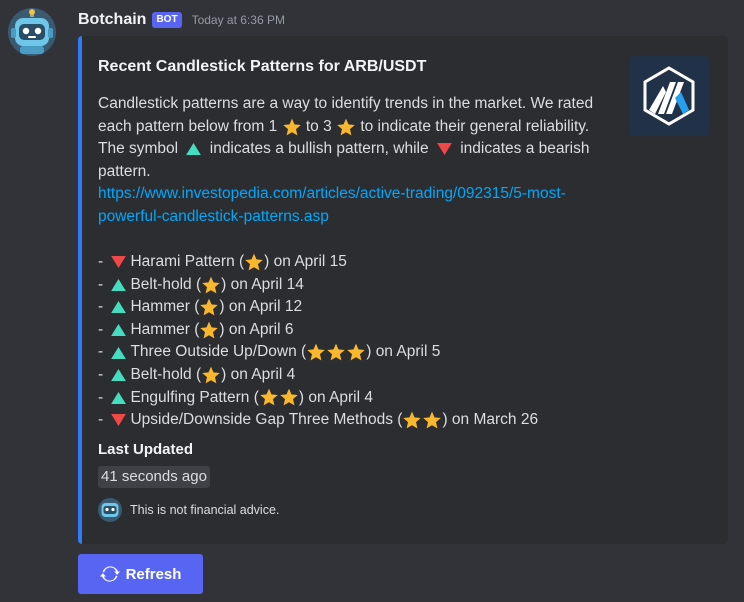  What do you see at coordinates (110, 510) in the screenshot?
I see `robot-footer-icon` at bounding box center [110, 510].